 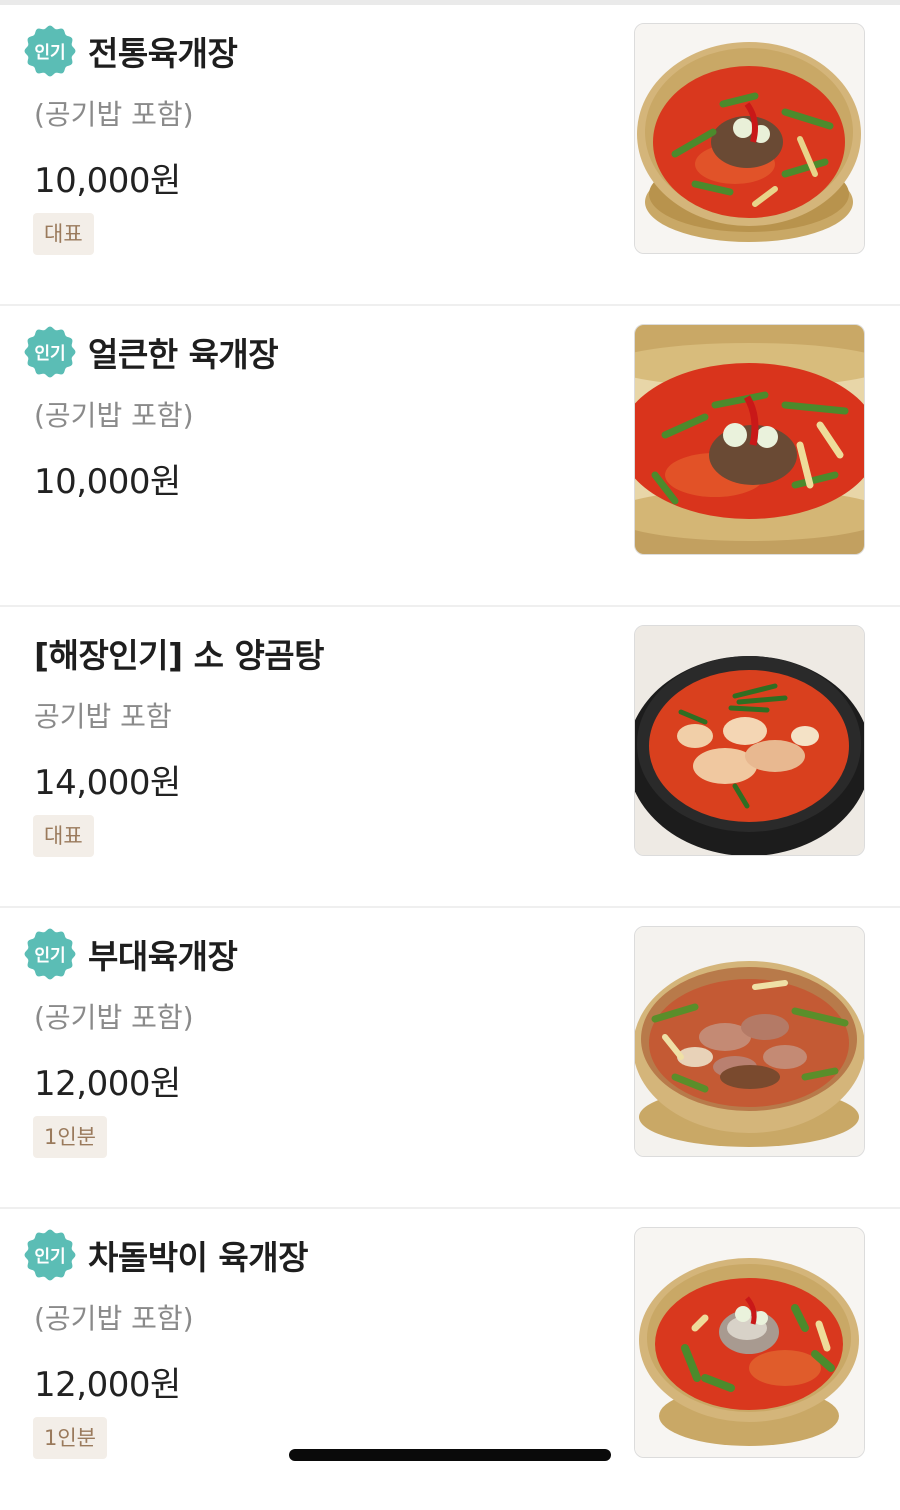 What do you see at coordinates (198, 1257) in the screenshot?
I see `menu-item-name: 차돌박이 육개장` at bounding box center [198, 1257].